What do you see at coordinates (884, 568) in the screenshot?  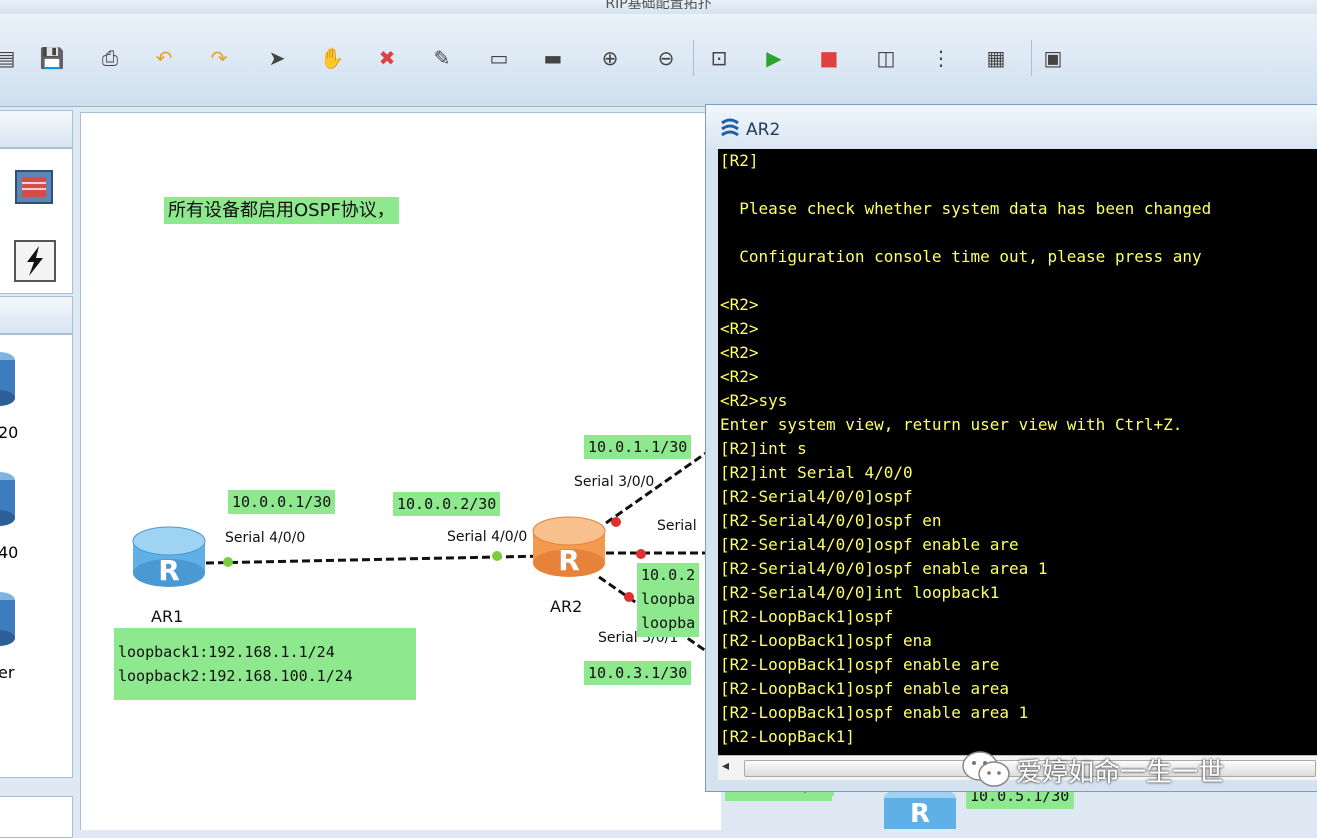 I see `terminal-line: [R2-Serial4/0/0]ospf enable area 1` at bounding box center [884, 568].